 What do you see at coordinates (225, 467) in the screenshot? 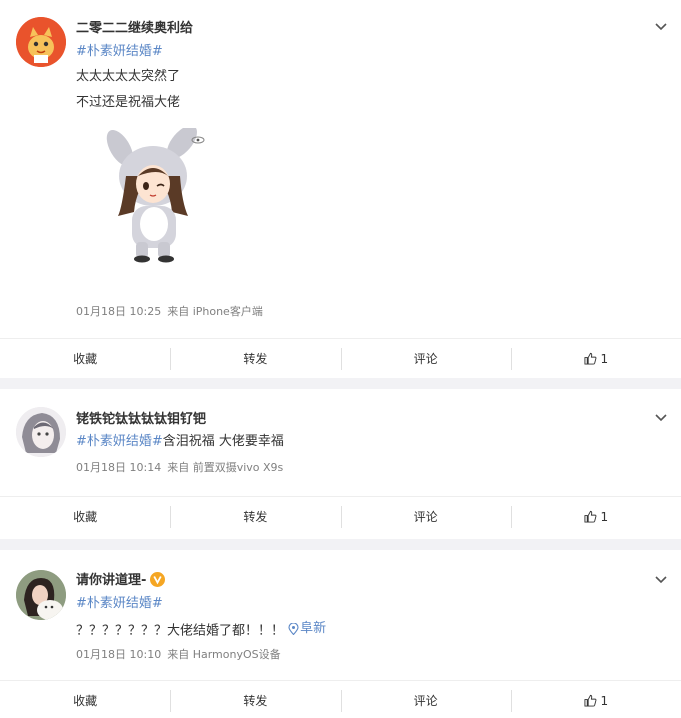
I see `post-source: 来自 前置双摄vivo X9s` at bounding box center [225, 467].